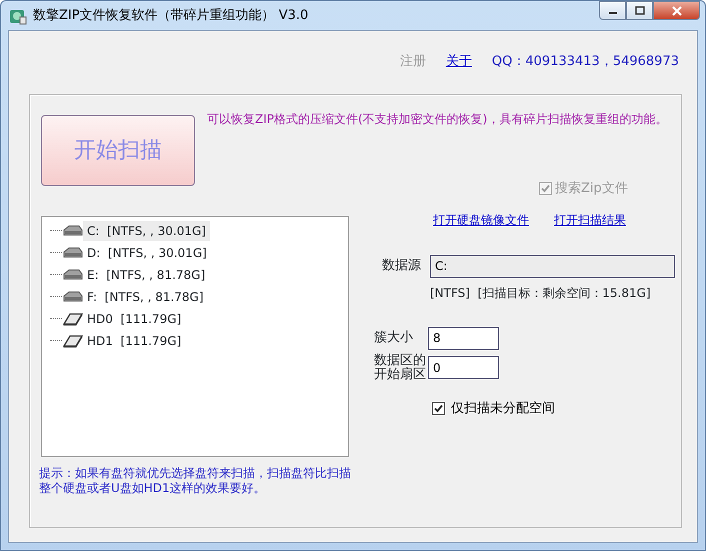  Describe the element at coordinates (463, 338) in the screenshot. I see `cluster-size-field: 8` at that location.